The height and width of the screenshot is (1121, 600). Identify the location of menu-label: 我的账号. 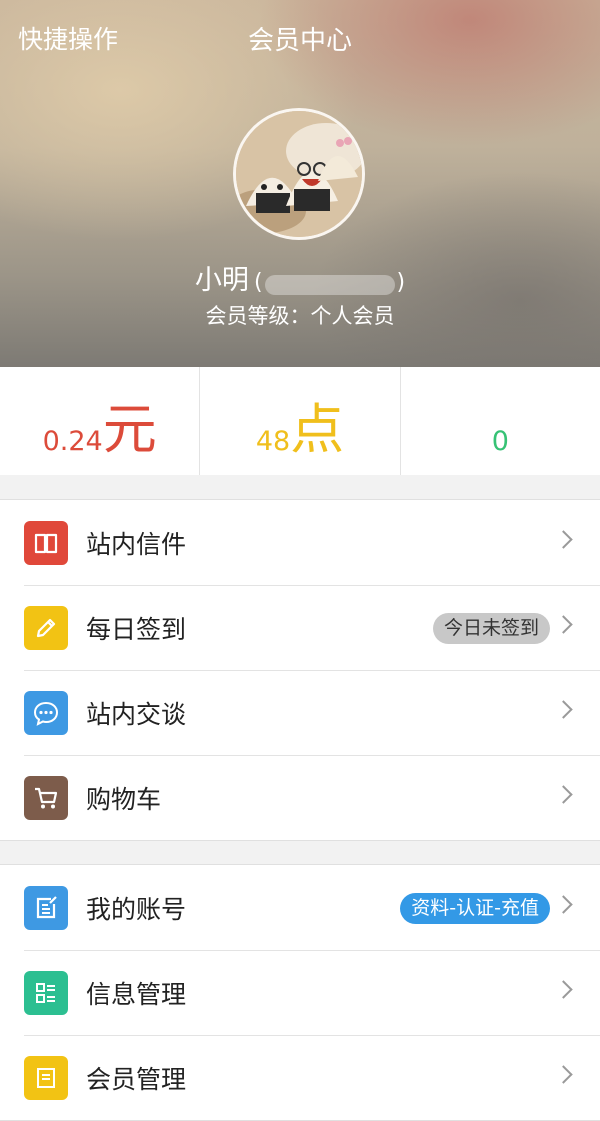
(136, 909).